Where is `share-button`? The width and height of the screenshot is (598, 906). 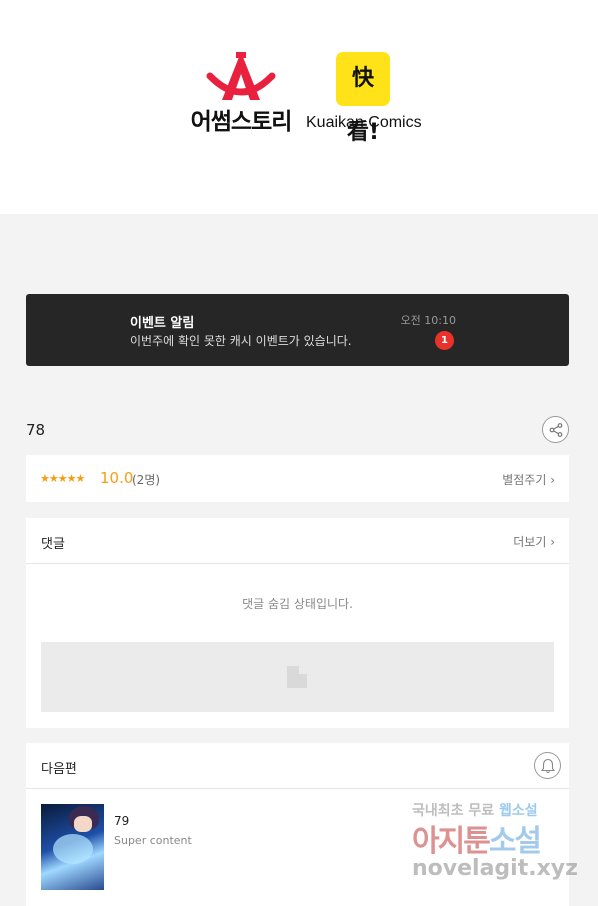
share-button is located at coordinates (555, 429).